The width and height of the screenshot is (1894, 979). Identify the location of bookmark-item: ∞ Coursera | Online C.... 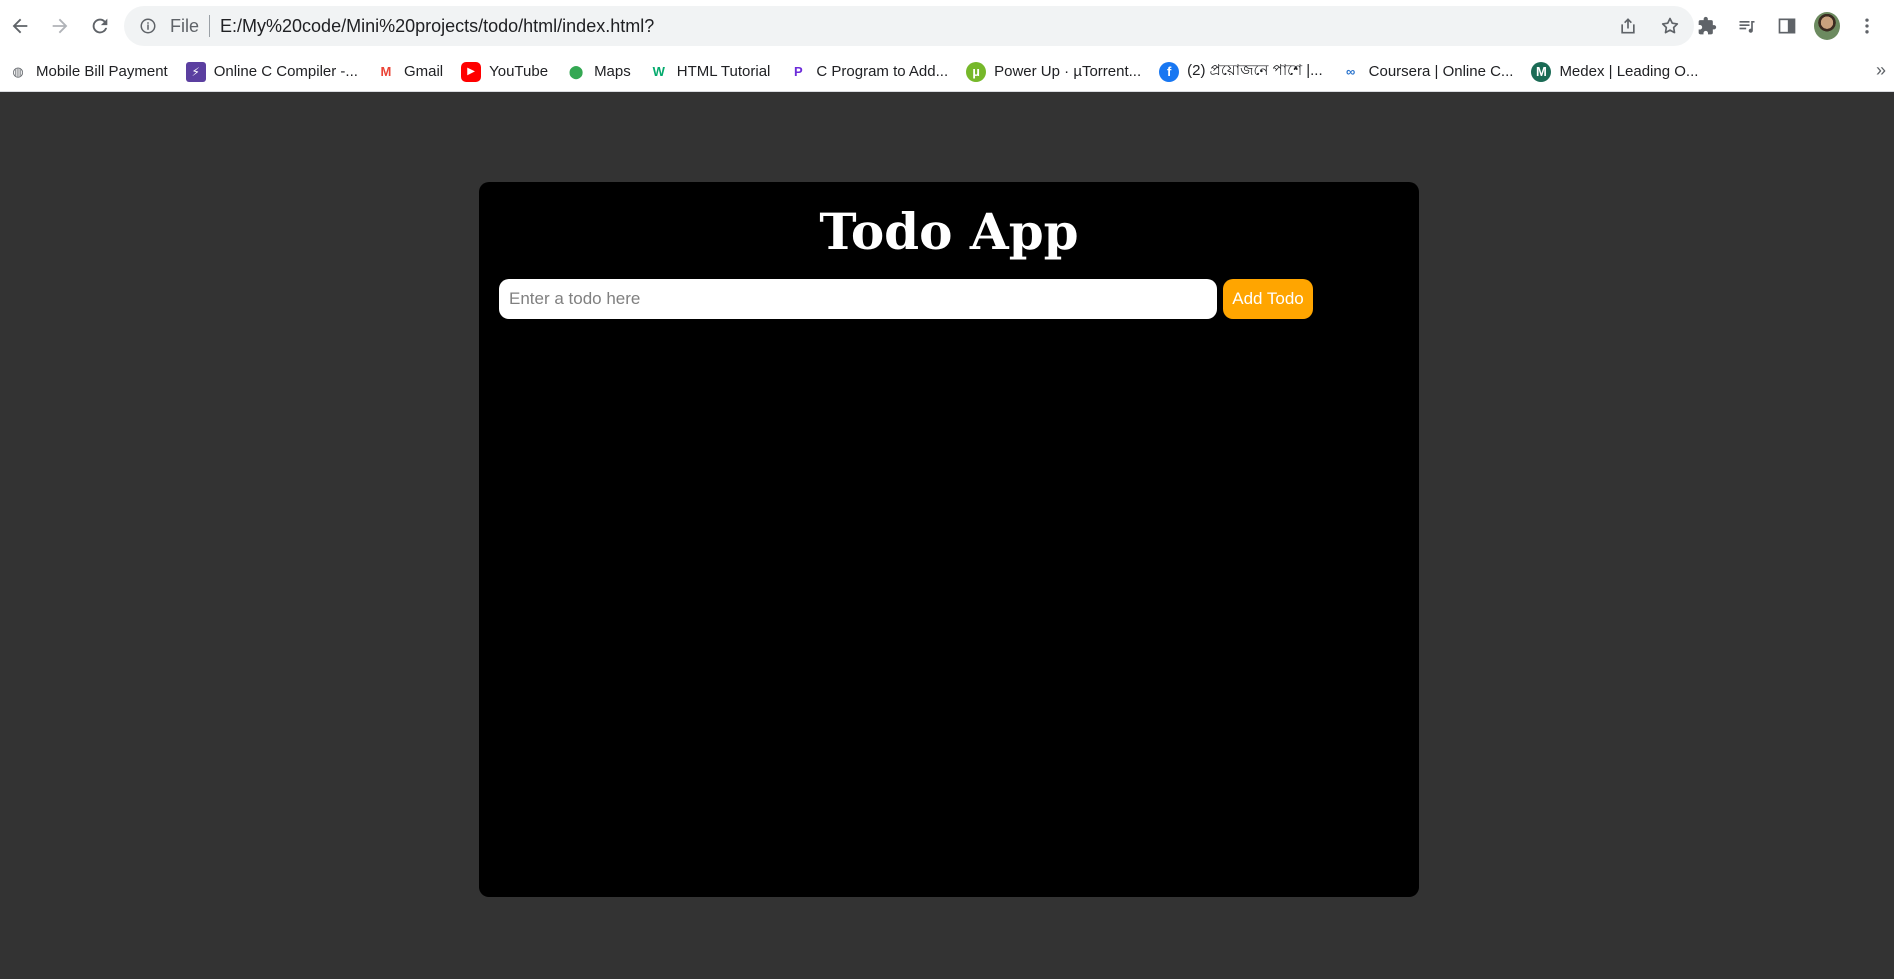
(1432, 72).